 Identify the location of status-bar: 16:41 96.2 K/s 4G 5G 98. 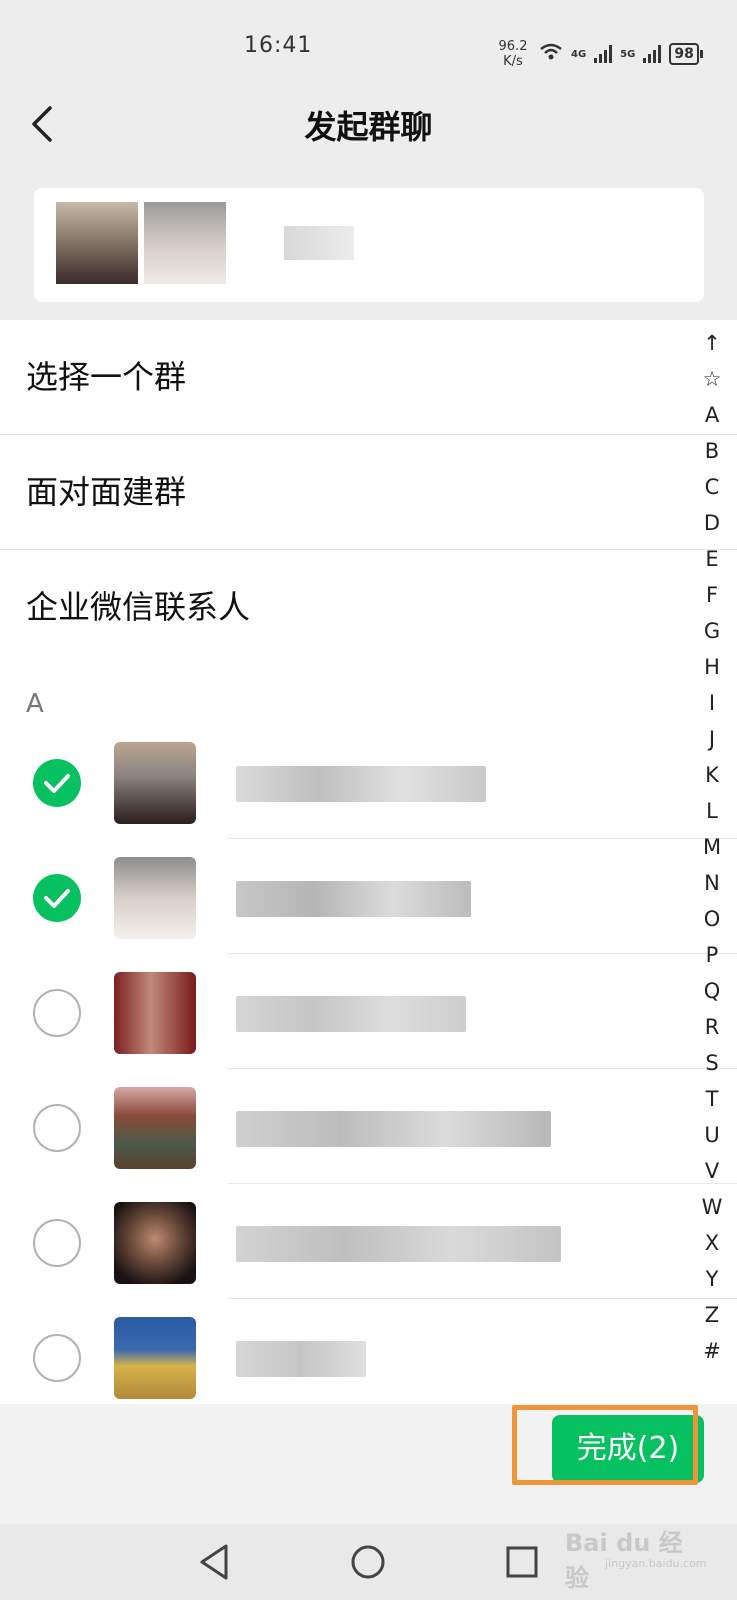
(368, 47).